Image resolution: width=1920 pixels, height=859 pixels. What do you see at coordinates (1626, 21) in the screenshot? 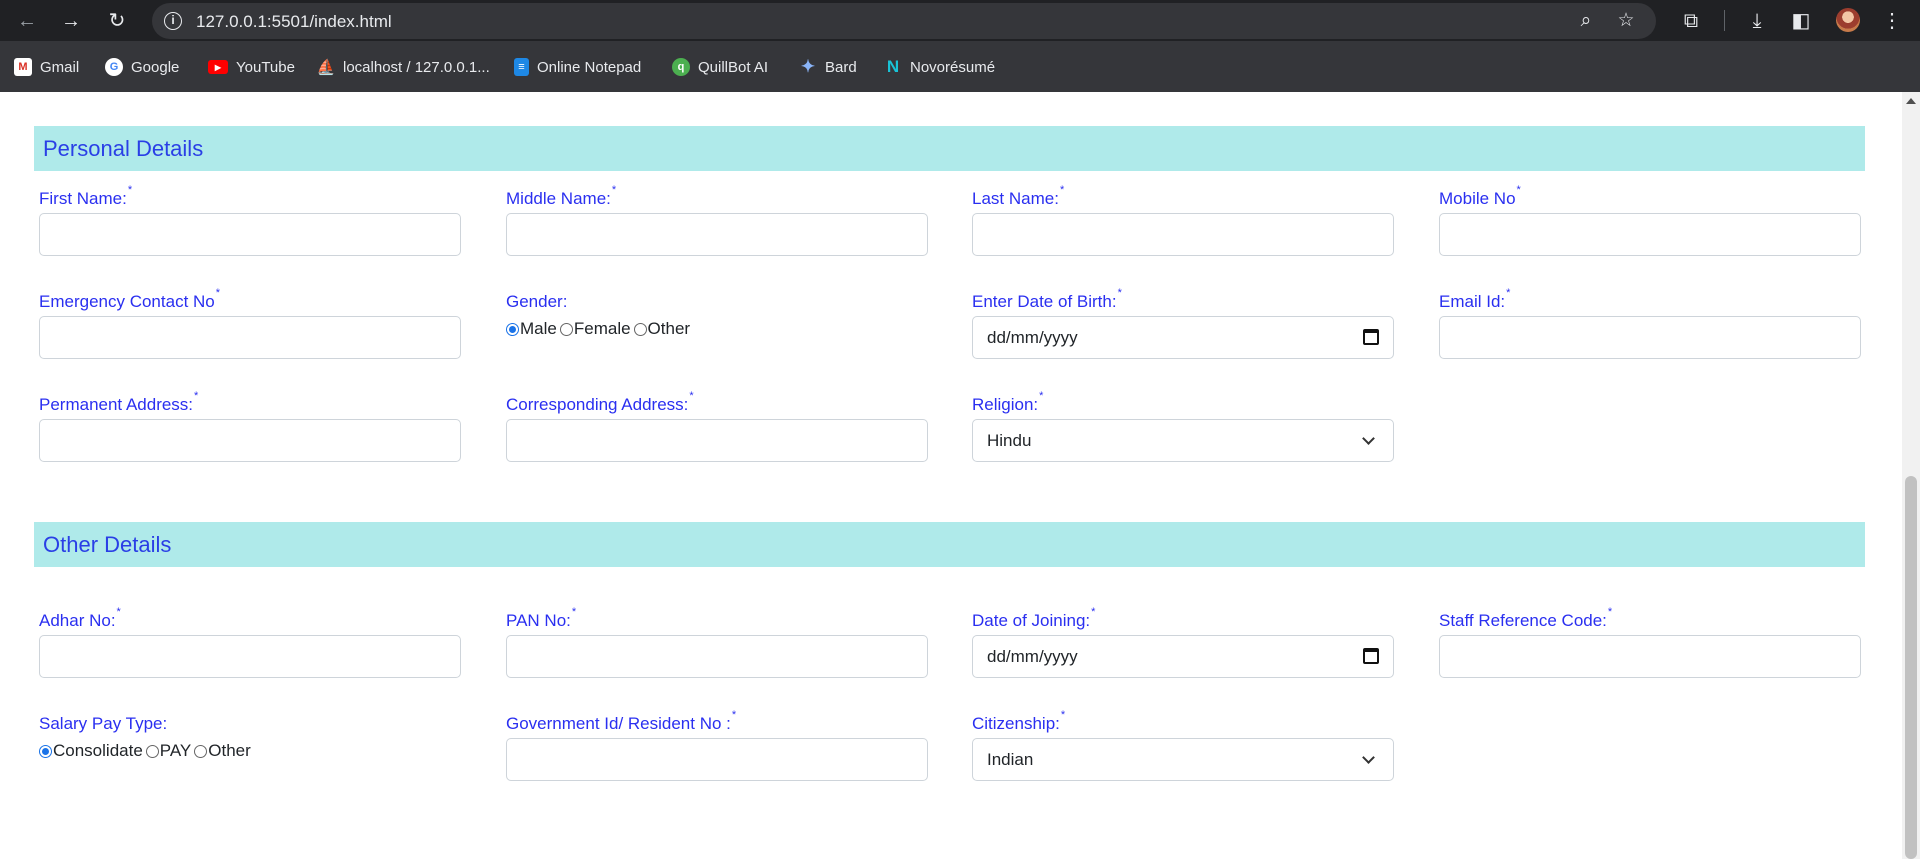
I see `bookmark-star-icon: ☆` at bounding box center [1626, 21].